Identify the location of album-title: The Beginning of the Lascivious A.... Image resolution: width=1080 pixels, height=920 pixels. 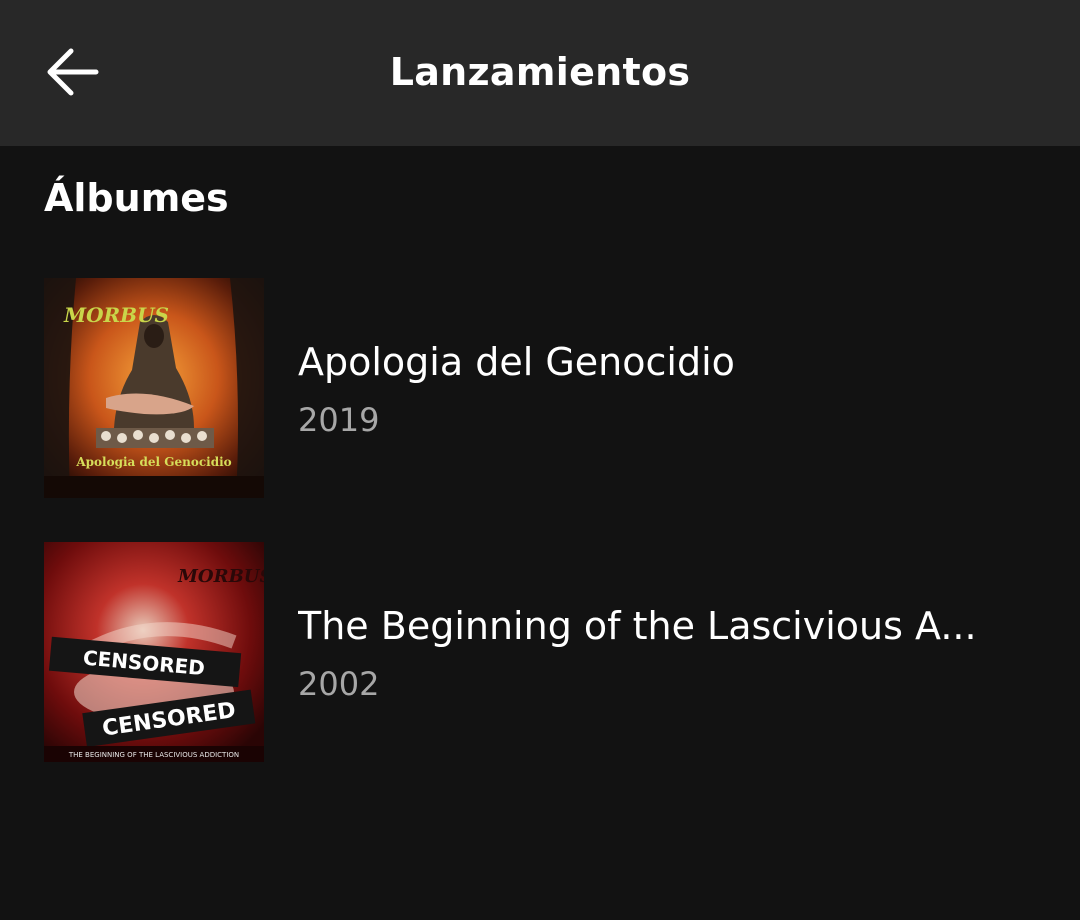
(637, 626).